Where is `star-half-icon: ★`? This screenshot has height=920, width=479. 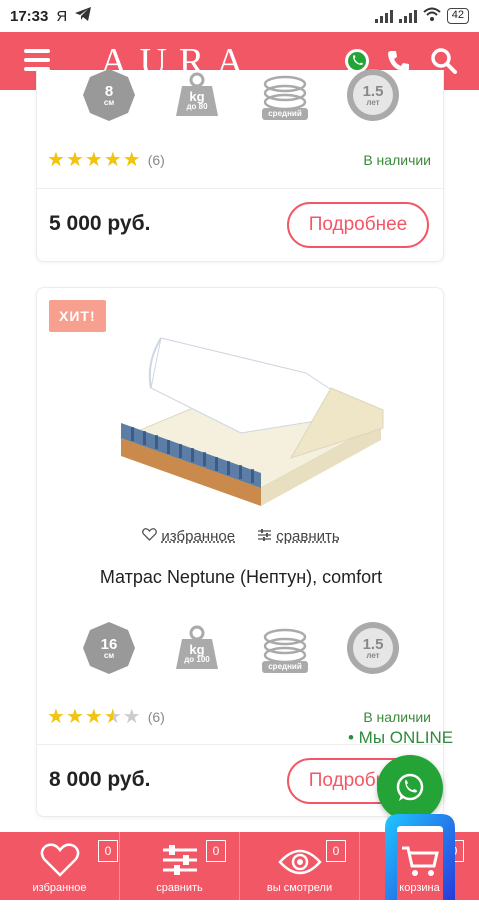
star-half-icon: ★ is located at coordinates (112, 717).